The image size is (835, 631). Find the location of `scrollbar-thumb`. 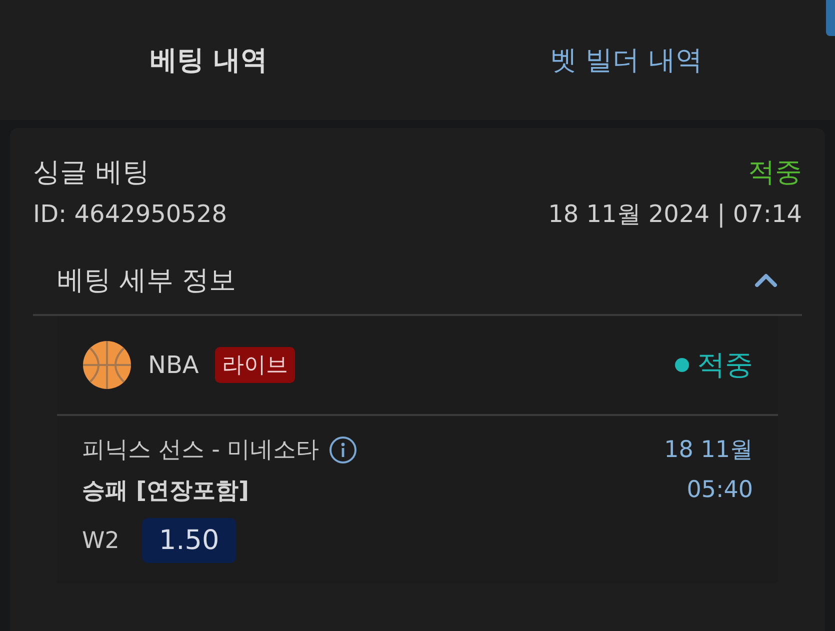

scrollbar-thumb is located at coordinates (830, 18).